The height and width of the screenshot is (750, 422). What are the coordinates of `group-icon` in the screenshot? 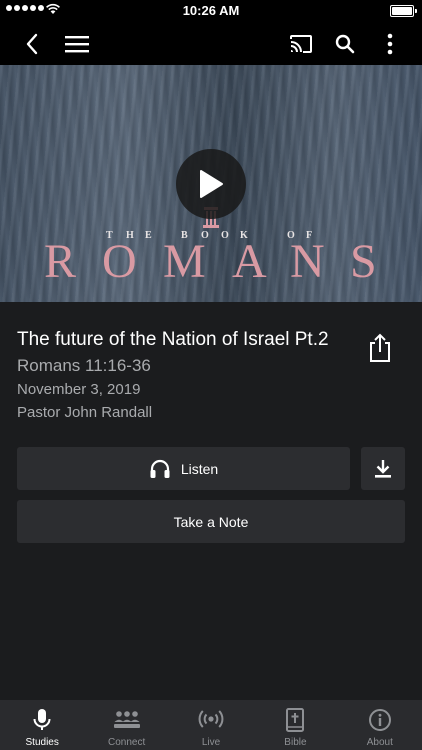 It's located at (126, 719).